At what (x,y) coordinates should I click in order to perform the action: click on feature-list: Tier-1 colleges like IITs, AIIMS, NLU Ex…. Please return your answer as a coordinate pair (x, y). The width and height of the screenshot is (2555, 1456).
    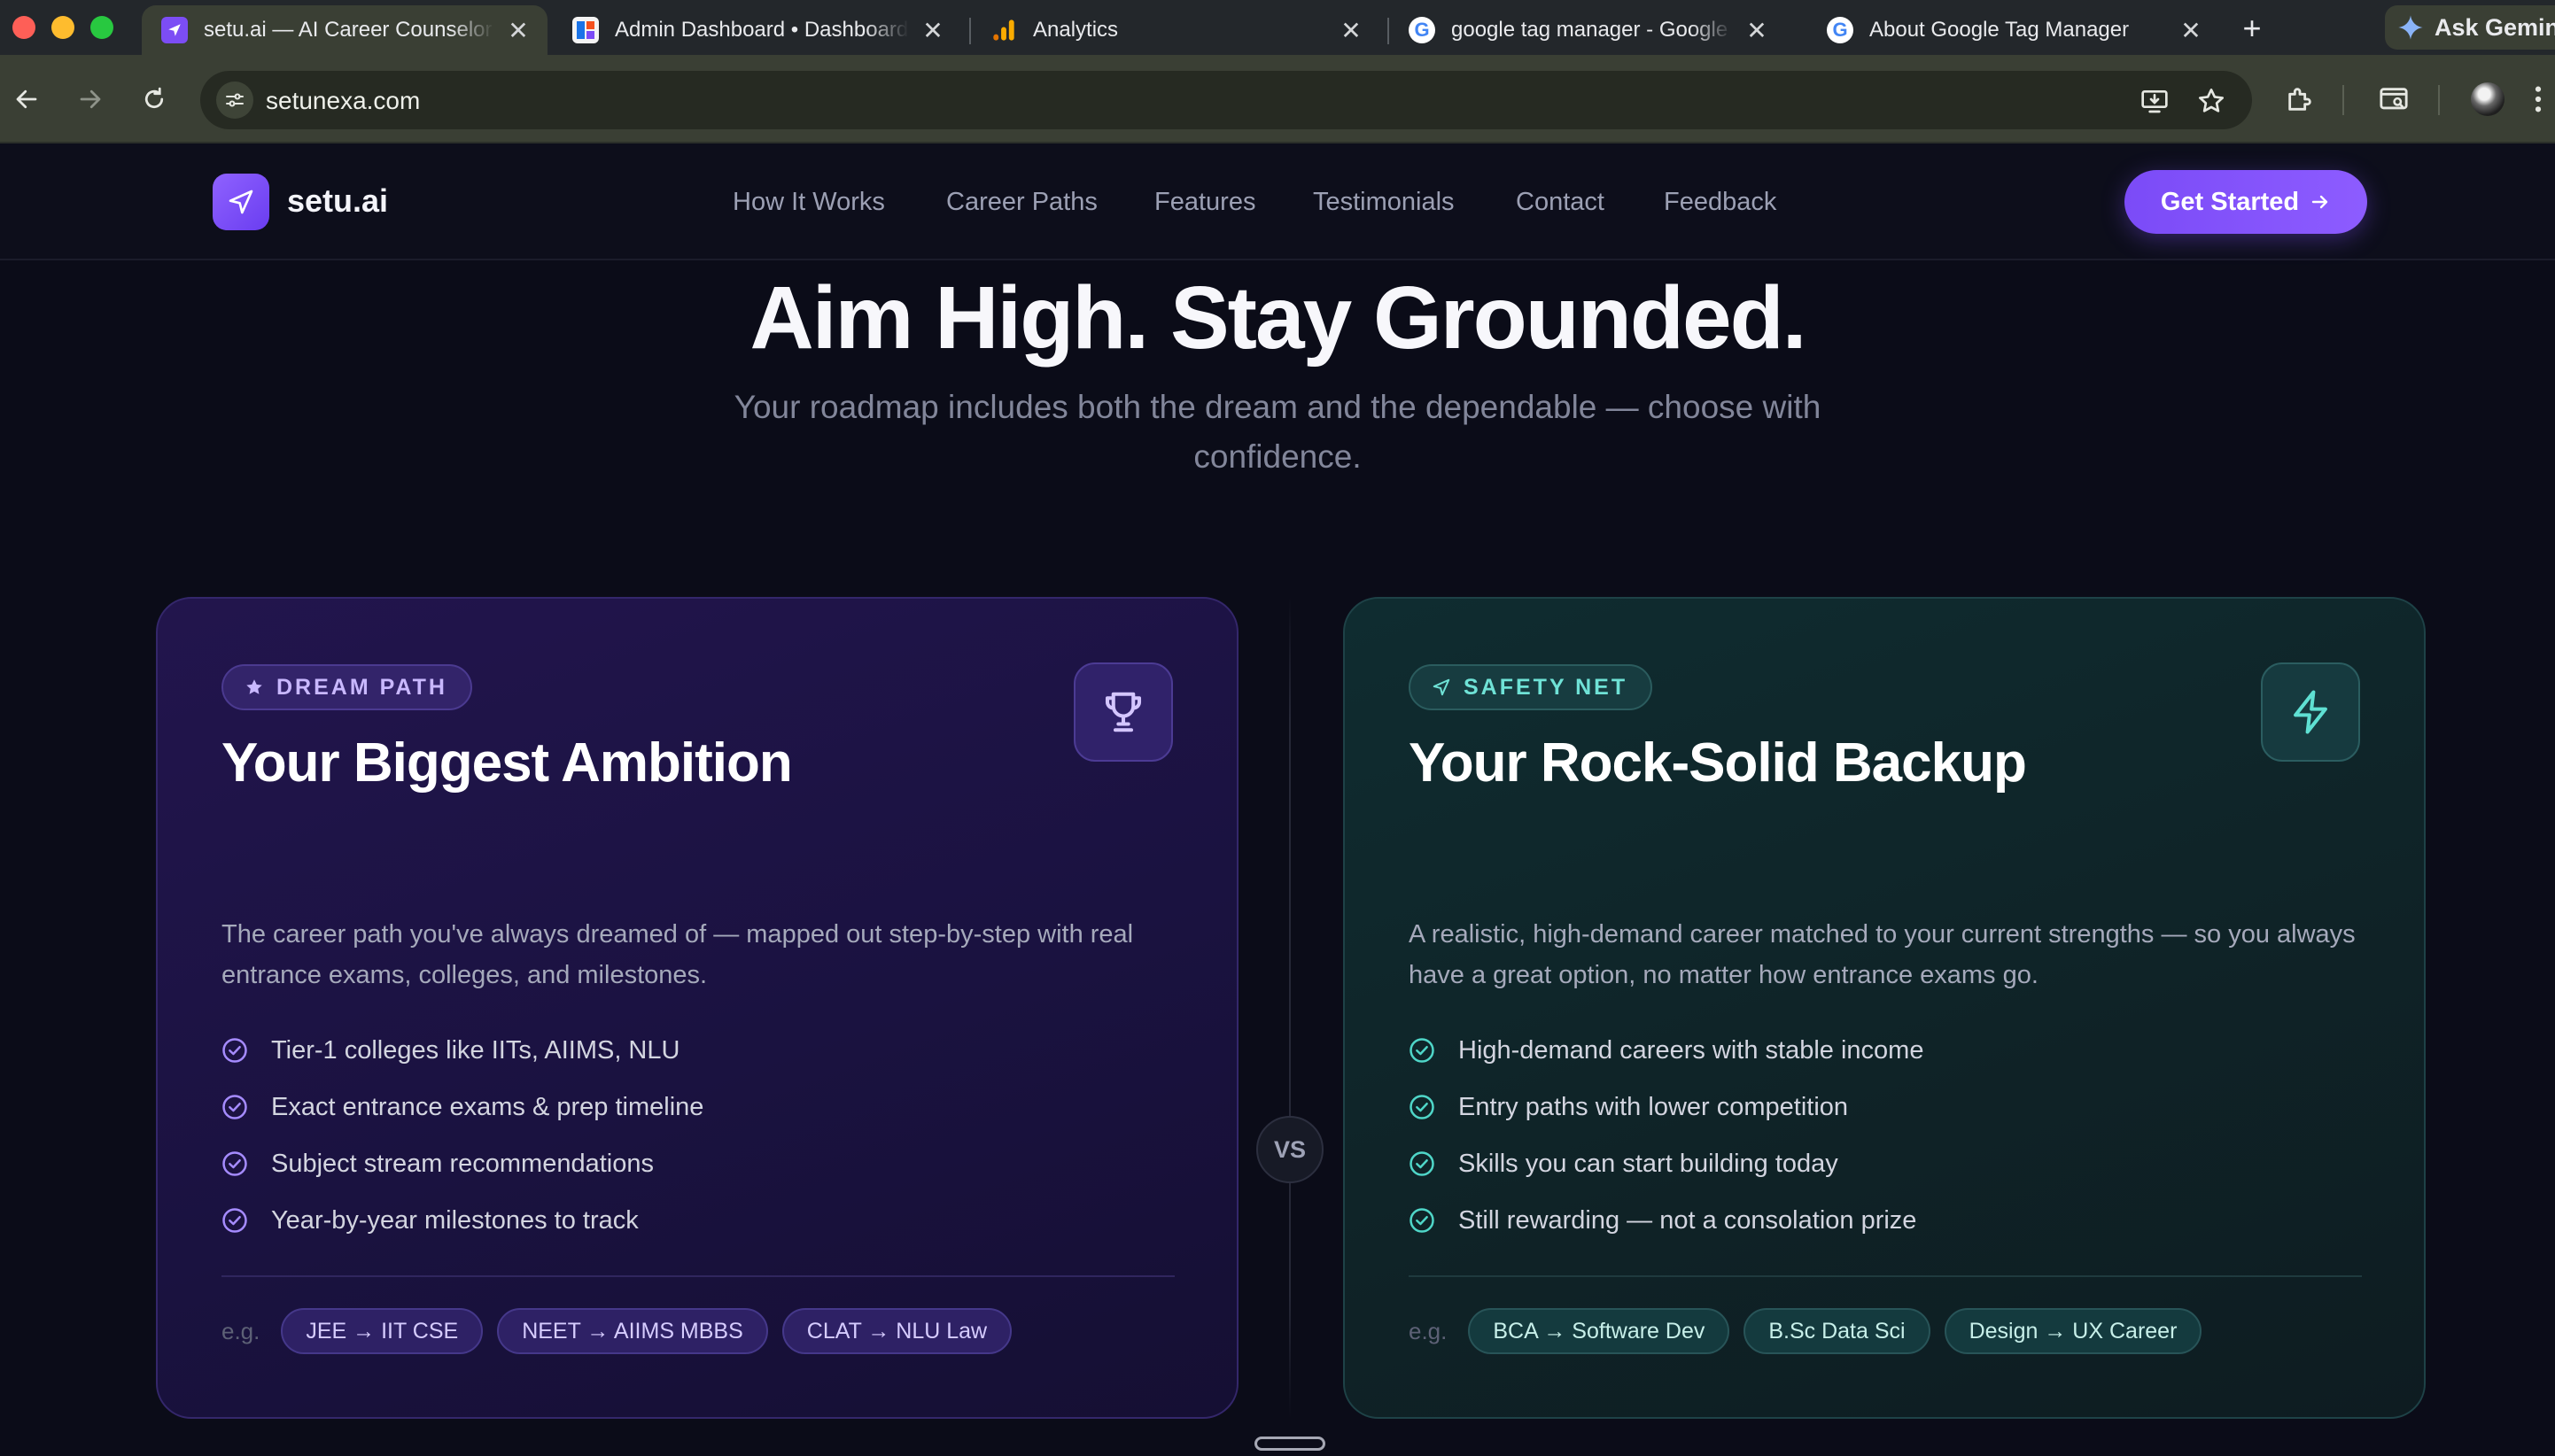
    Looking at the image, I should click on (699, 1135).